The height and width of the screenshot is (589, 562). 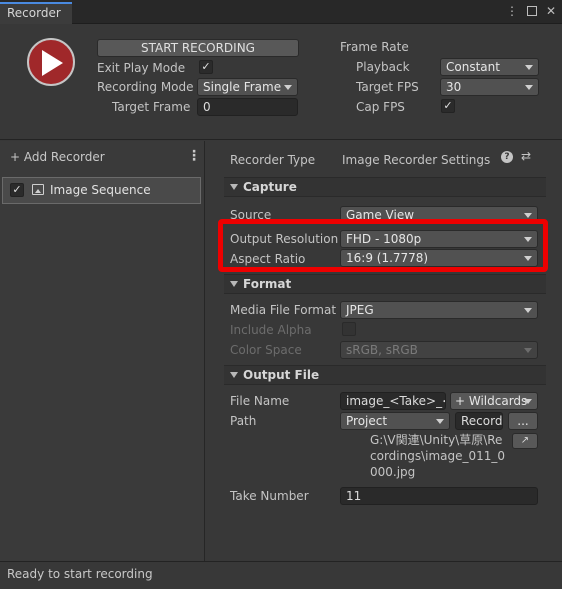 What do you see at coordinates (479, 421) in the screenshot?
I see `path-leaf-field: Record` at bounding box center [479, 421].